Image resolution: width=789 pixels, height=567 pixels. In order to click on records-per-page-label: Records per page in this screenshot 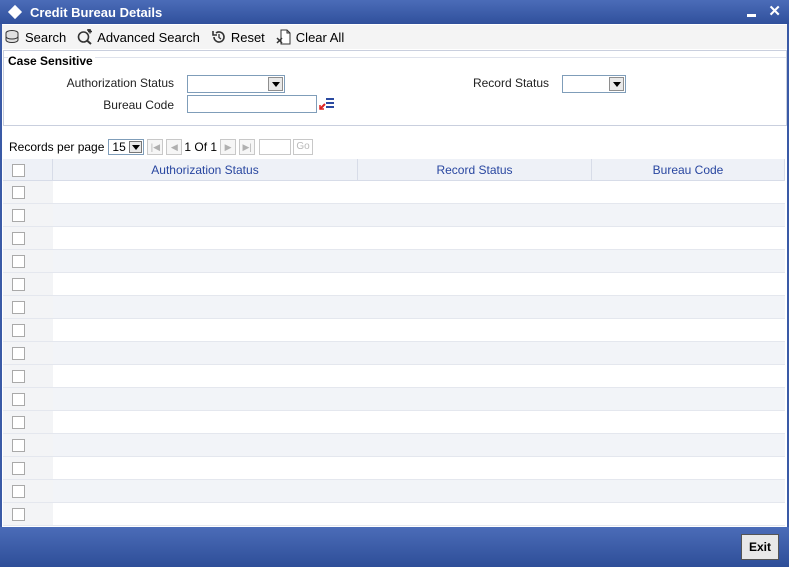, I will do `click(57, 147)`.